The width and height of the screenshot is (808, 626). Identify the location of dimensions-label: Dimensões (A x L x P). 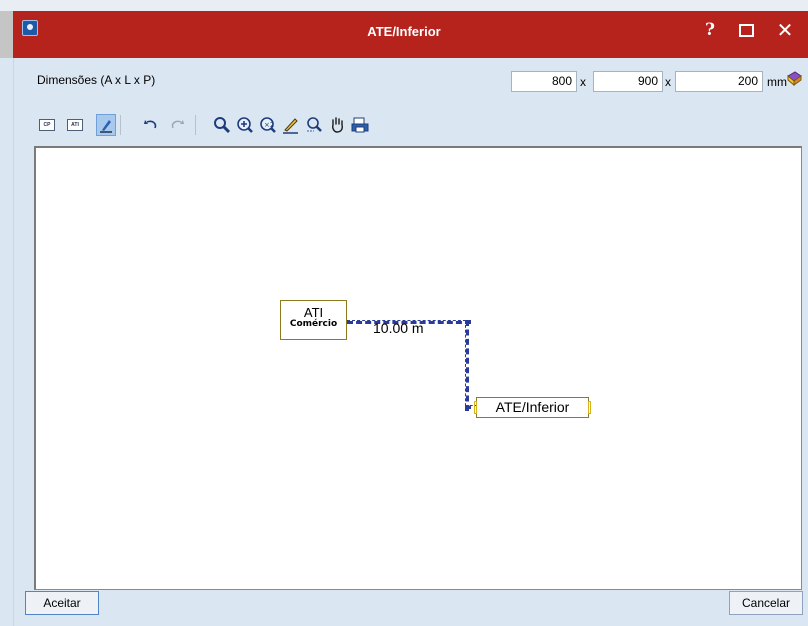
(96, 80).